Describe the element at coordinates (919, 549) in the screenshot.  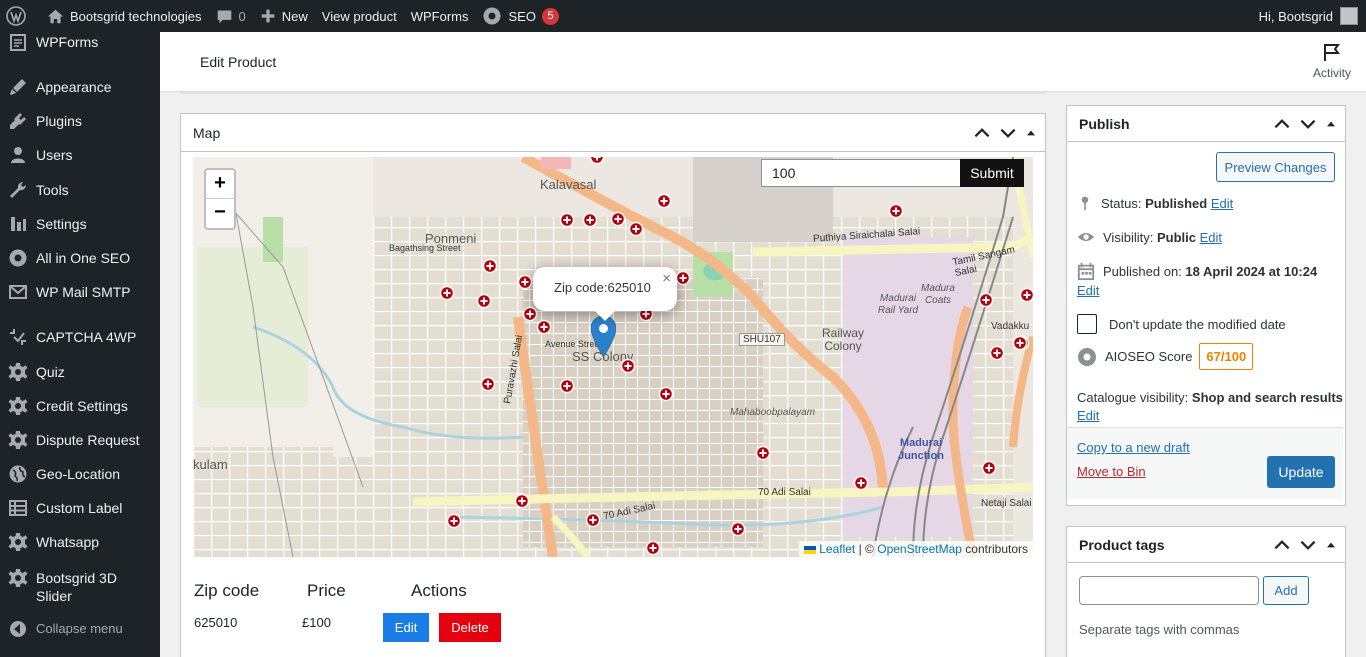
I see `openstreetmap-link: OpenStreetMap` at that location.